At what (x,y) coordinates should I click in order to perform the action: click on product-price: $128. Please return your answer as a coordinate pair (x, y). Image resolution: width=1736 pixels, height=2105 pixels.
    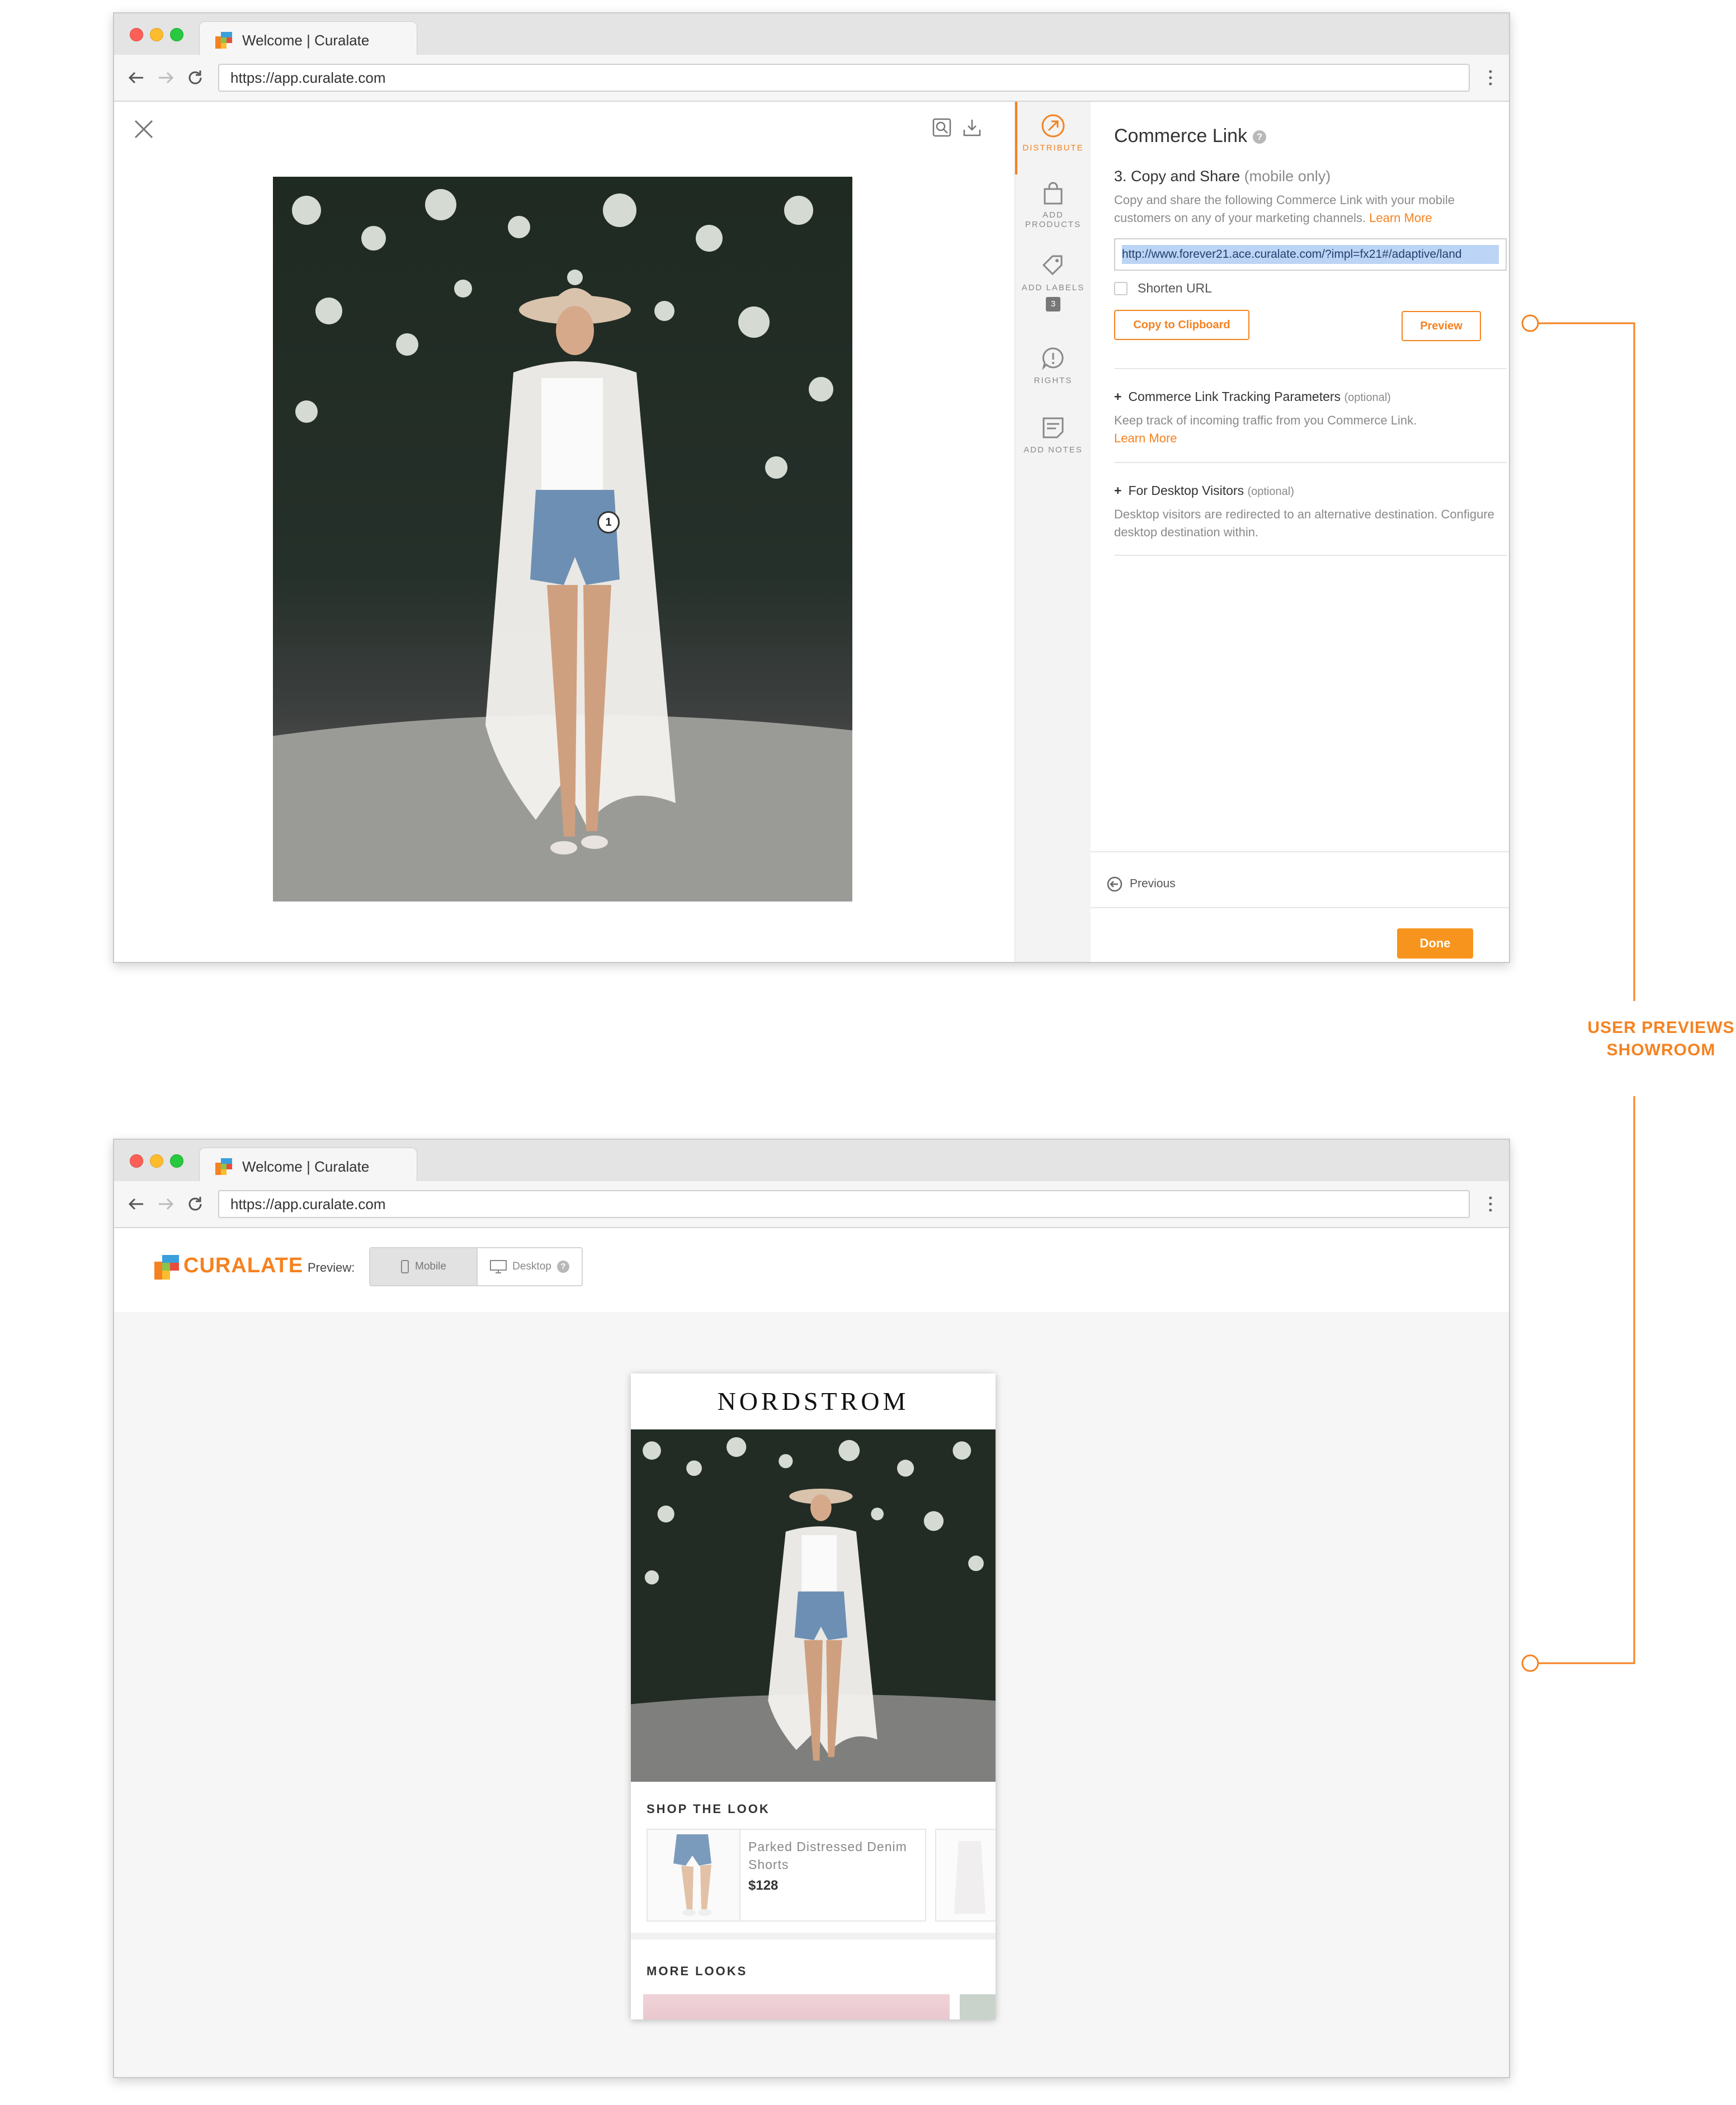
    Looking at the image, I should click on (763, 1885).